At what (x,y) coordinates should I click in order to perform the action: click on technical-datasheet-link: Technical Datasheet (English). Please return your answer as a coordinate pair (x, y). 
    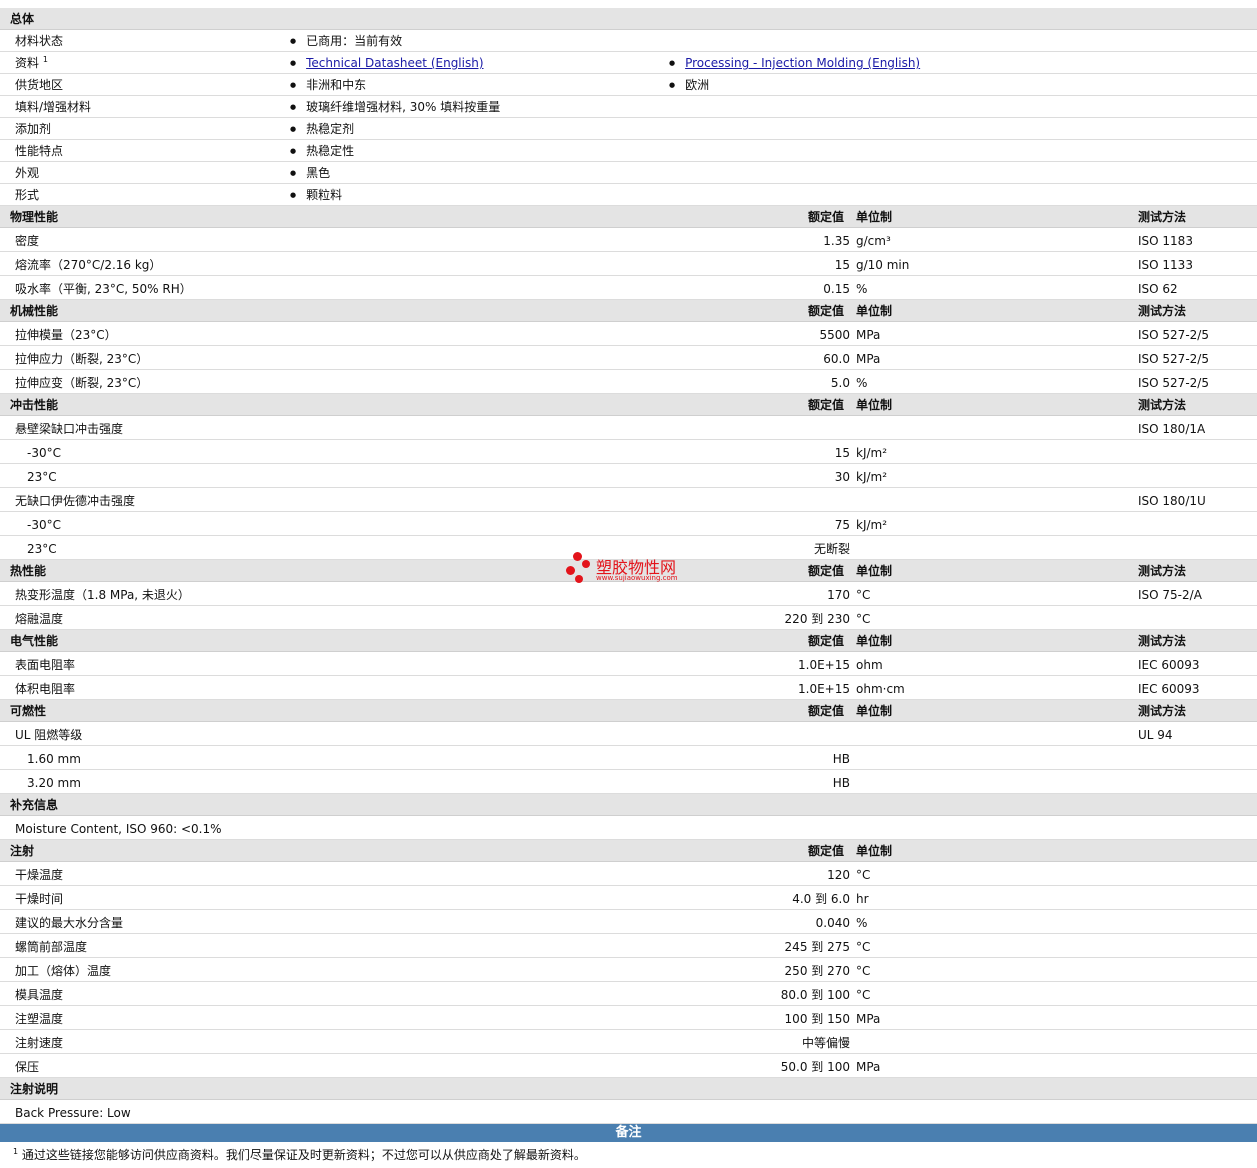
    Looking at the image, I should click on (394, 63).